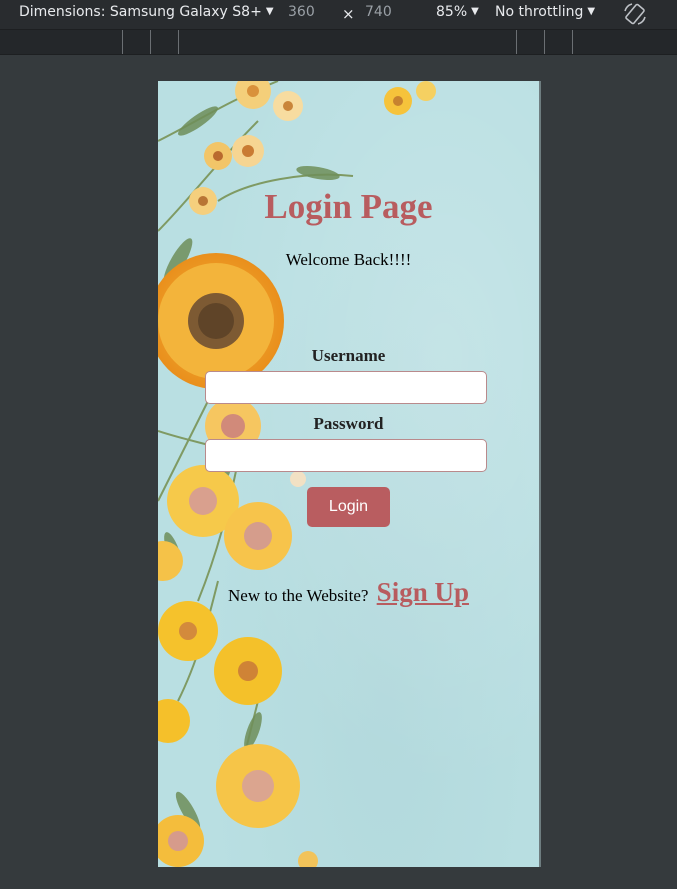 The image size is (677, 889). I want to click on password-input, so click(346, 455).